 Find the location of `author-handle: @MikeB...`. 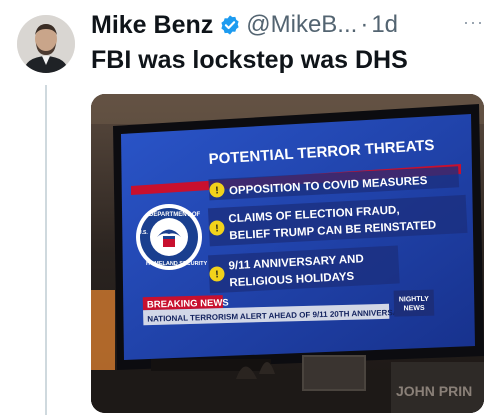

author-handle: @MikeB... is located at coordinates (301, 25).